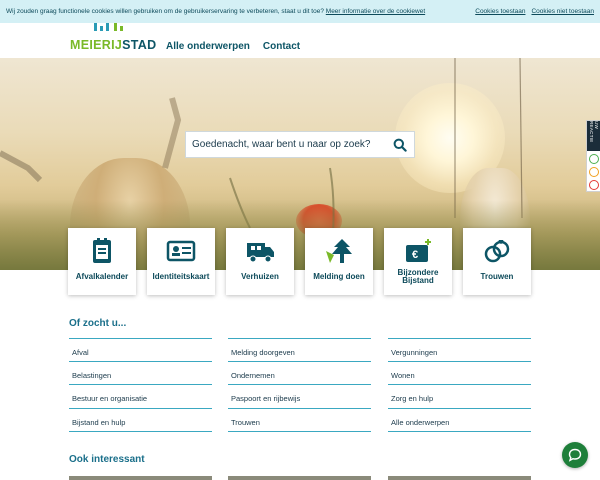 The width and height of the screenshot is (600, 480). Describe the element at coordinates (281, 46) in the screenshot. I see `nav-contact: Contact` at that location.